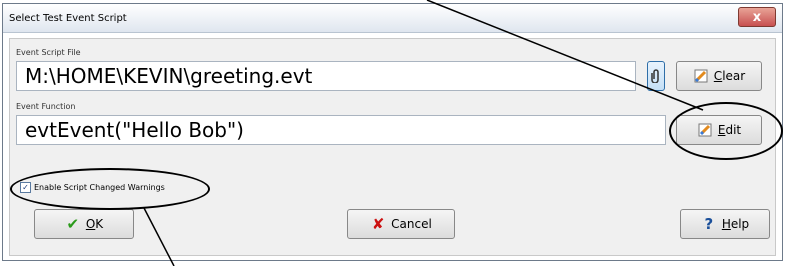 The height and width of the screenshot is (266, 787). I want to click on checkbox-callout-line, so click(159, 236).